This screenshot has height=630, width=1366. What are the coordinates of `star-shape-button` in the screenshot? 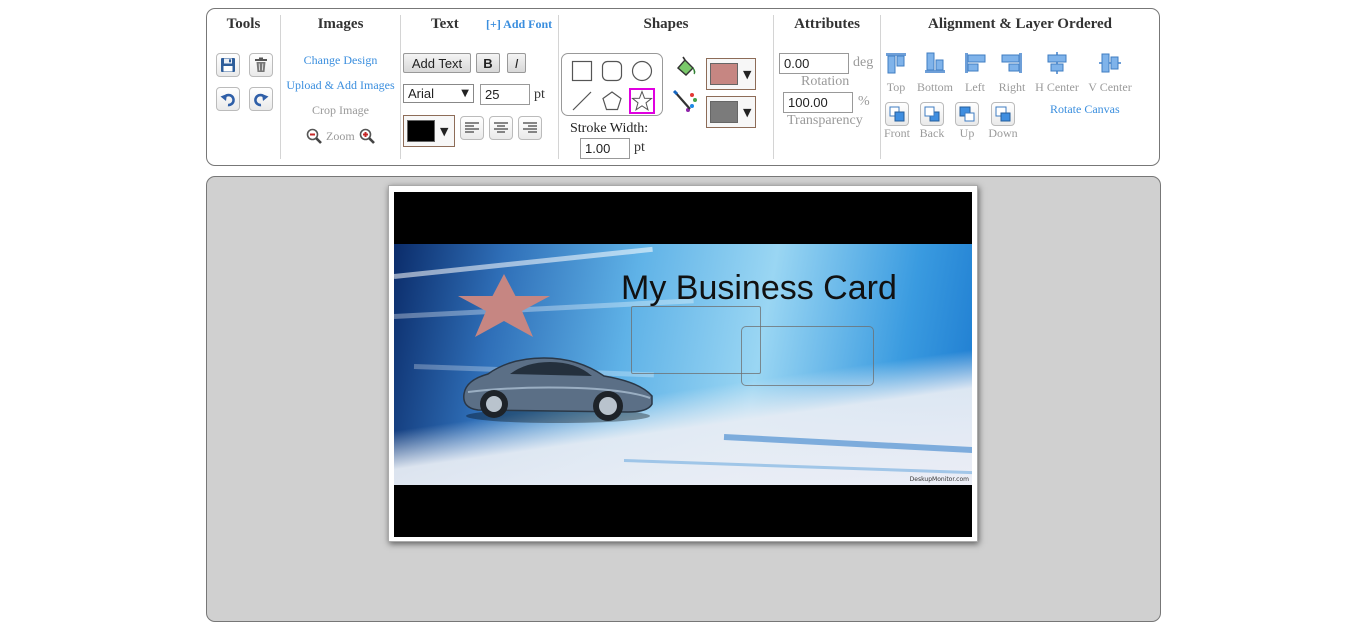 It's located at (642, 101).